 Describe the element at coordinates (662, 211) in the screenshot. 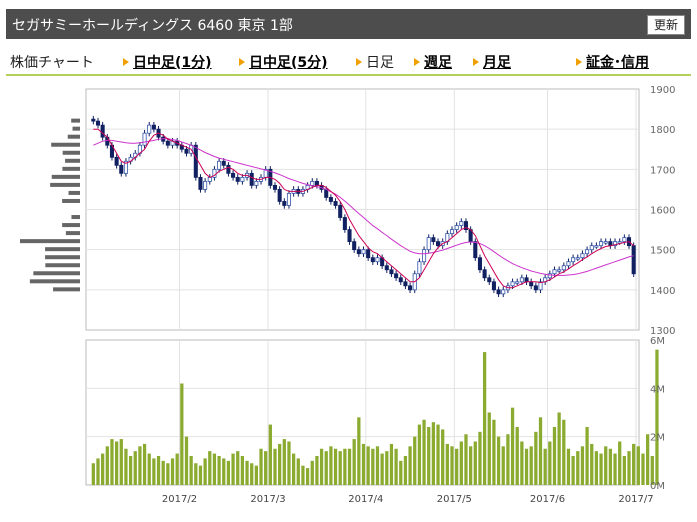

I see `price-tick-label: 1600` at that location.